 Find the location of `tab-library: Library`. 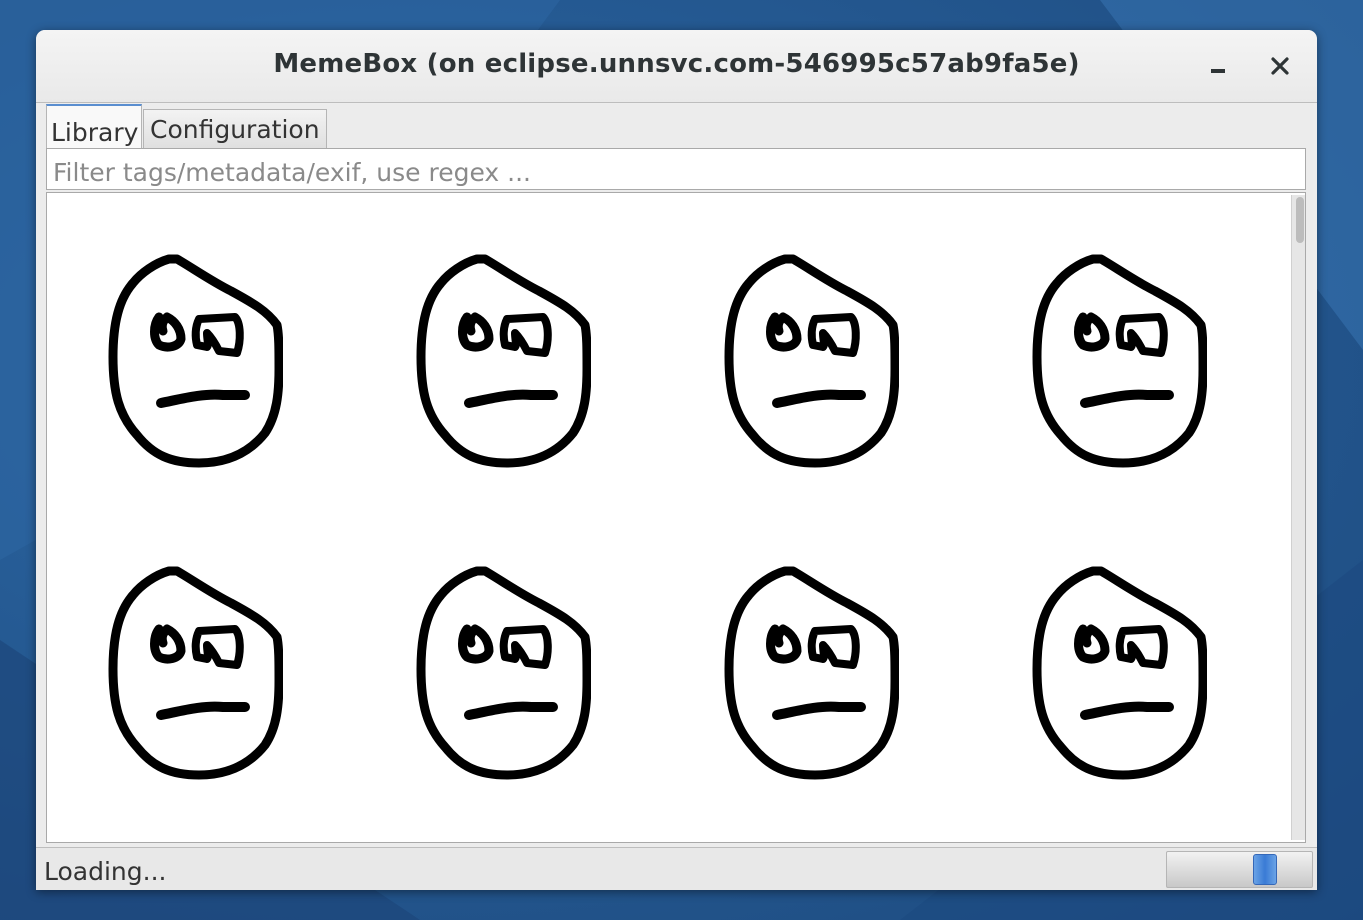

tab-library: Library is located at coordinates (94, 127).